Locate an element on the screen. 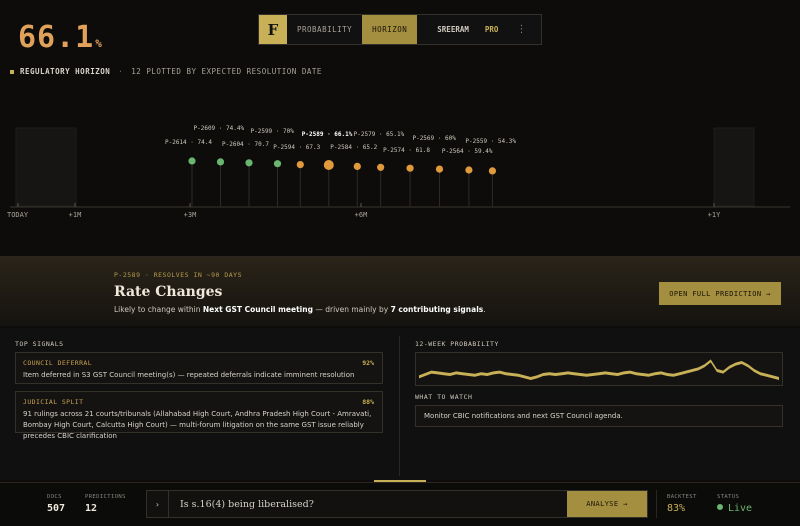 This screenshot has height=526, width=800. signal-name: JUDICIAL SPLIT is located at coordinates (53, 402).